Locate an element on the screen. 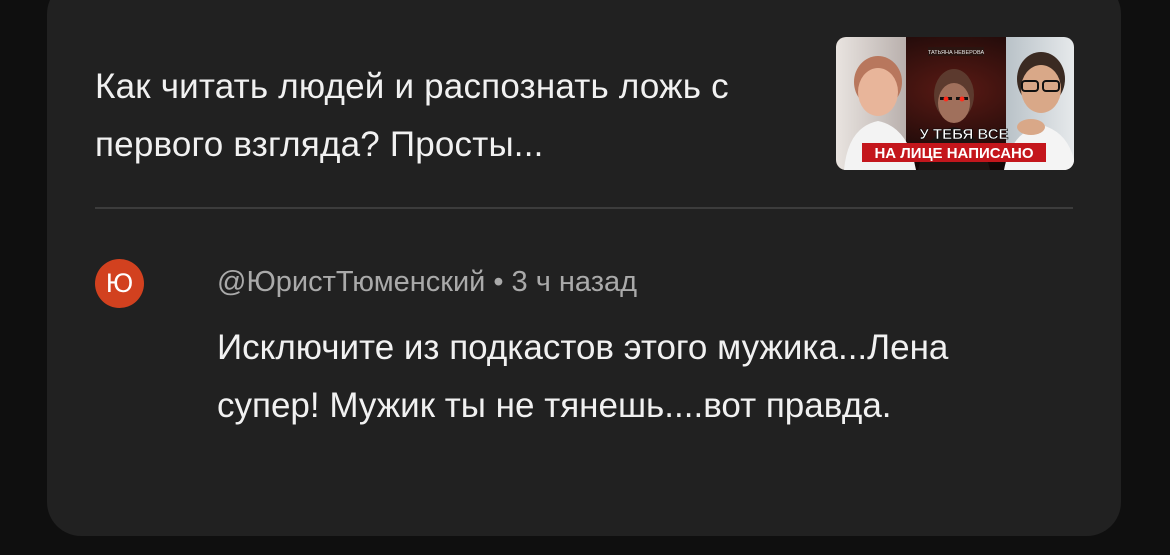  thumbnail-caption-line1: У ТЕБЯ ВСЕ is located at coordinates (963, 134).